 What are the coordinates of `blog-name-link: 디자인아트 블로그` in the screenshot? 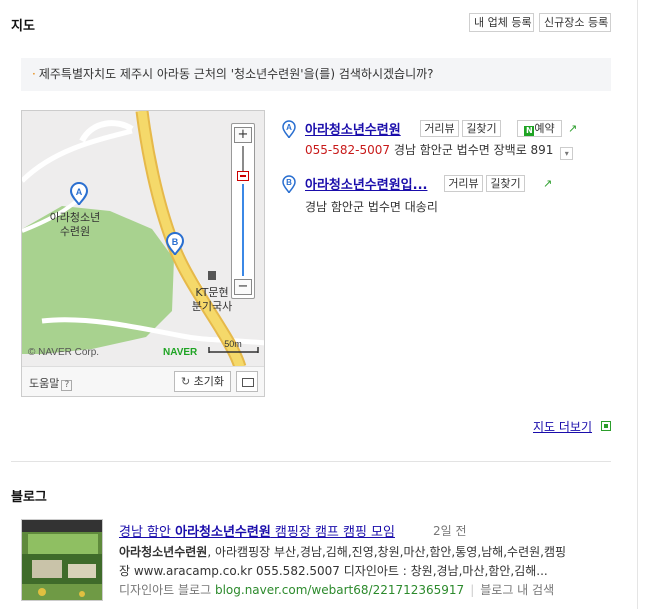 It's located at (165, 590).